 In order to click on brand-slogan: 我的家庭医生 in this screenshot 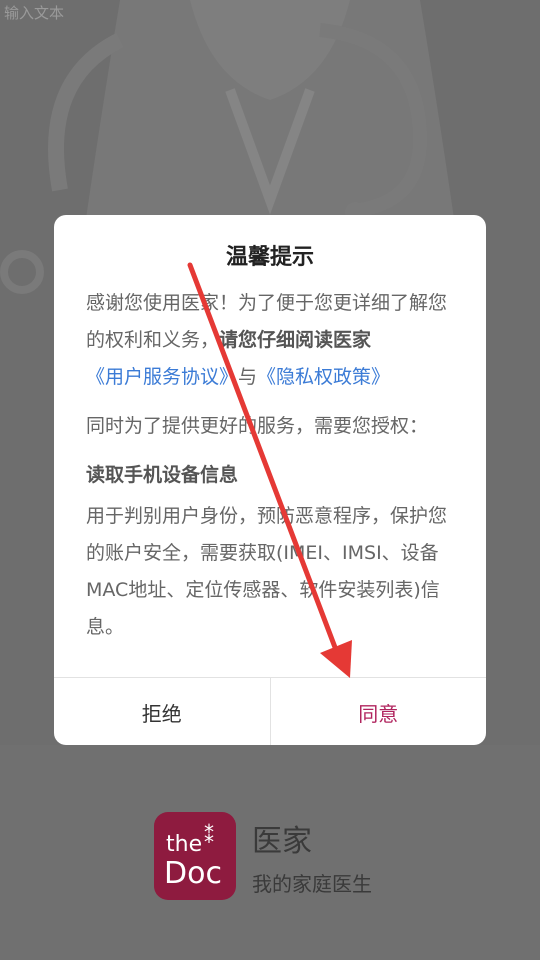, I will do `click(312, 883)`.